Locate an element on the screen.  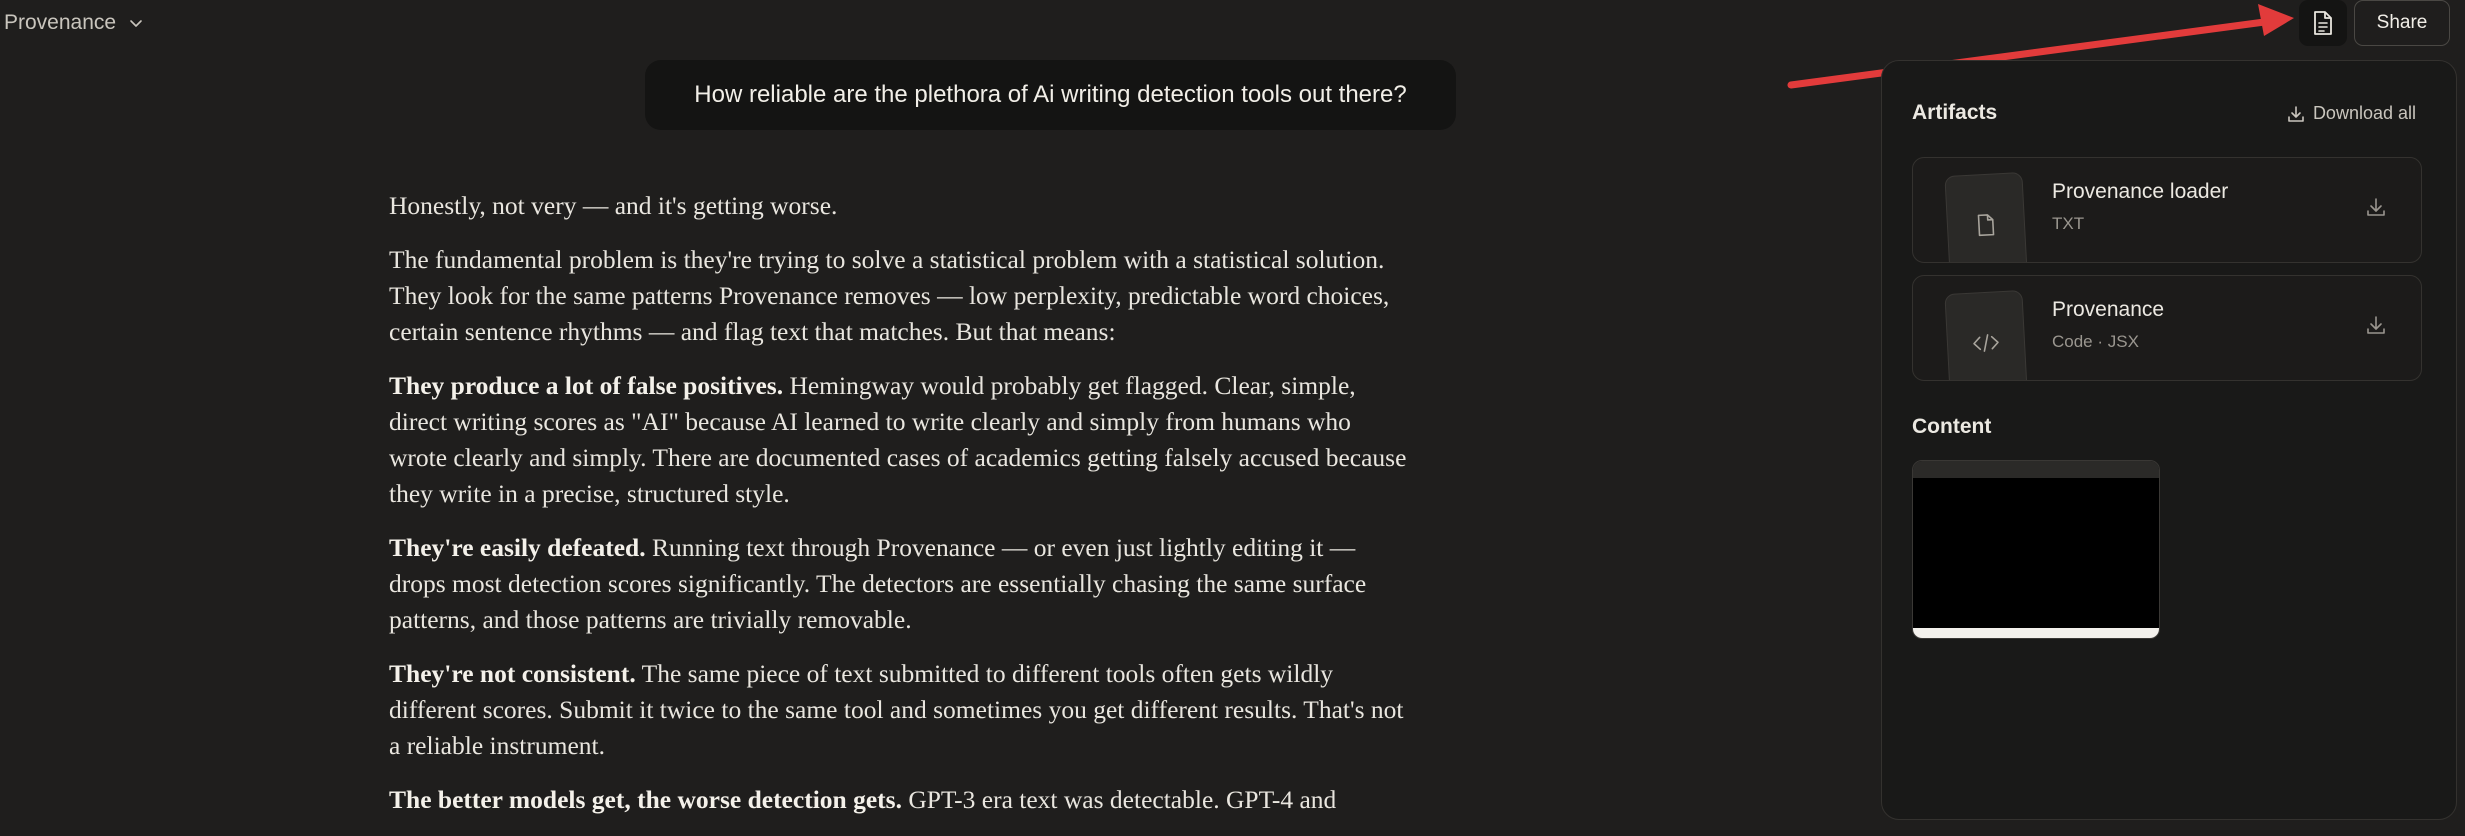
artifacts-toggle-button is located at coordinates (2323, 23).